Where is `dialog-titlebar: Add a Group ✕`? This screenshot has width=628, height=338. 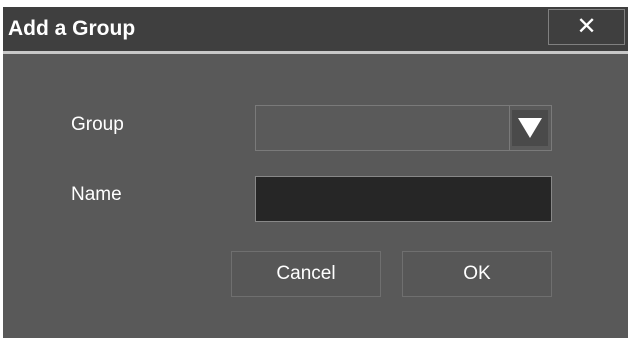
dialog-titlebar: Add a Group ✕ is located at coordinates (315, 30).